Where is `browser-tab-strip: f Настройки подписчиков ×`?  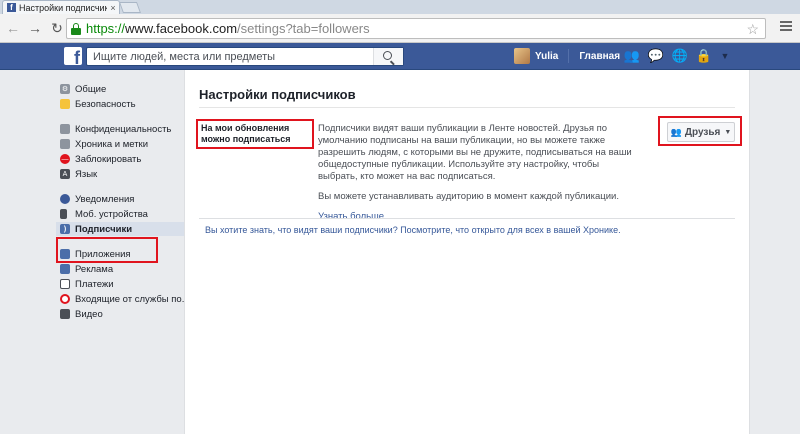
browser-tab-strip: f Настройки подписчиков × is located at coordinates (400, 7).